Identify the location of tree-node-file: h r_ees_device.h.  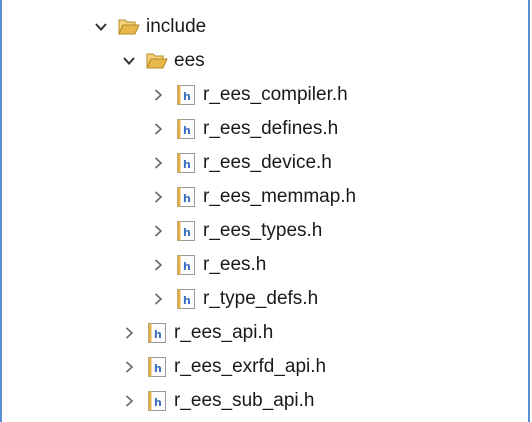
(239, 163).